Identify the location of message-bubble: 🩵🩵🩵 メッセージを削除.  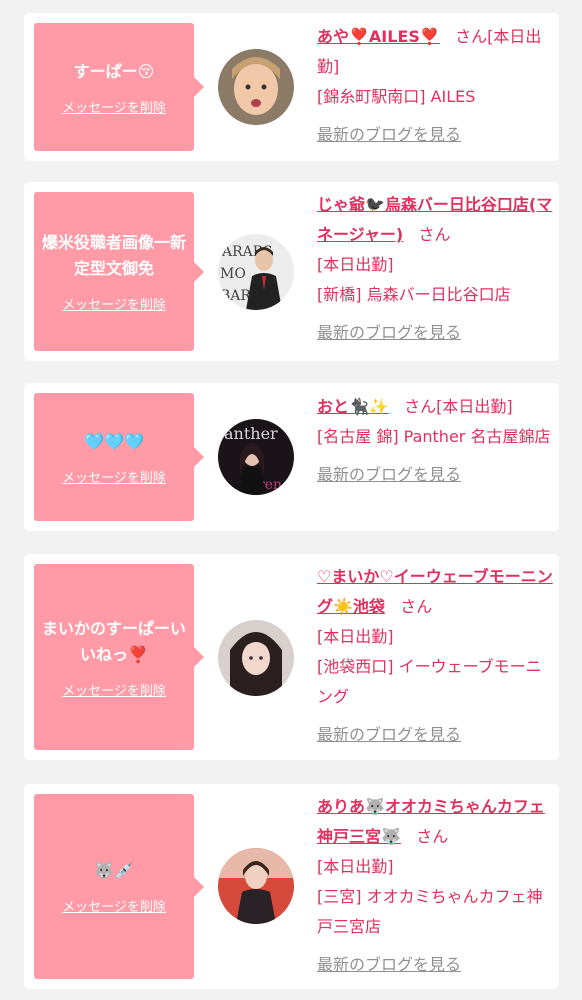
(119, 457).